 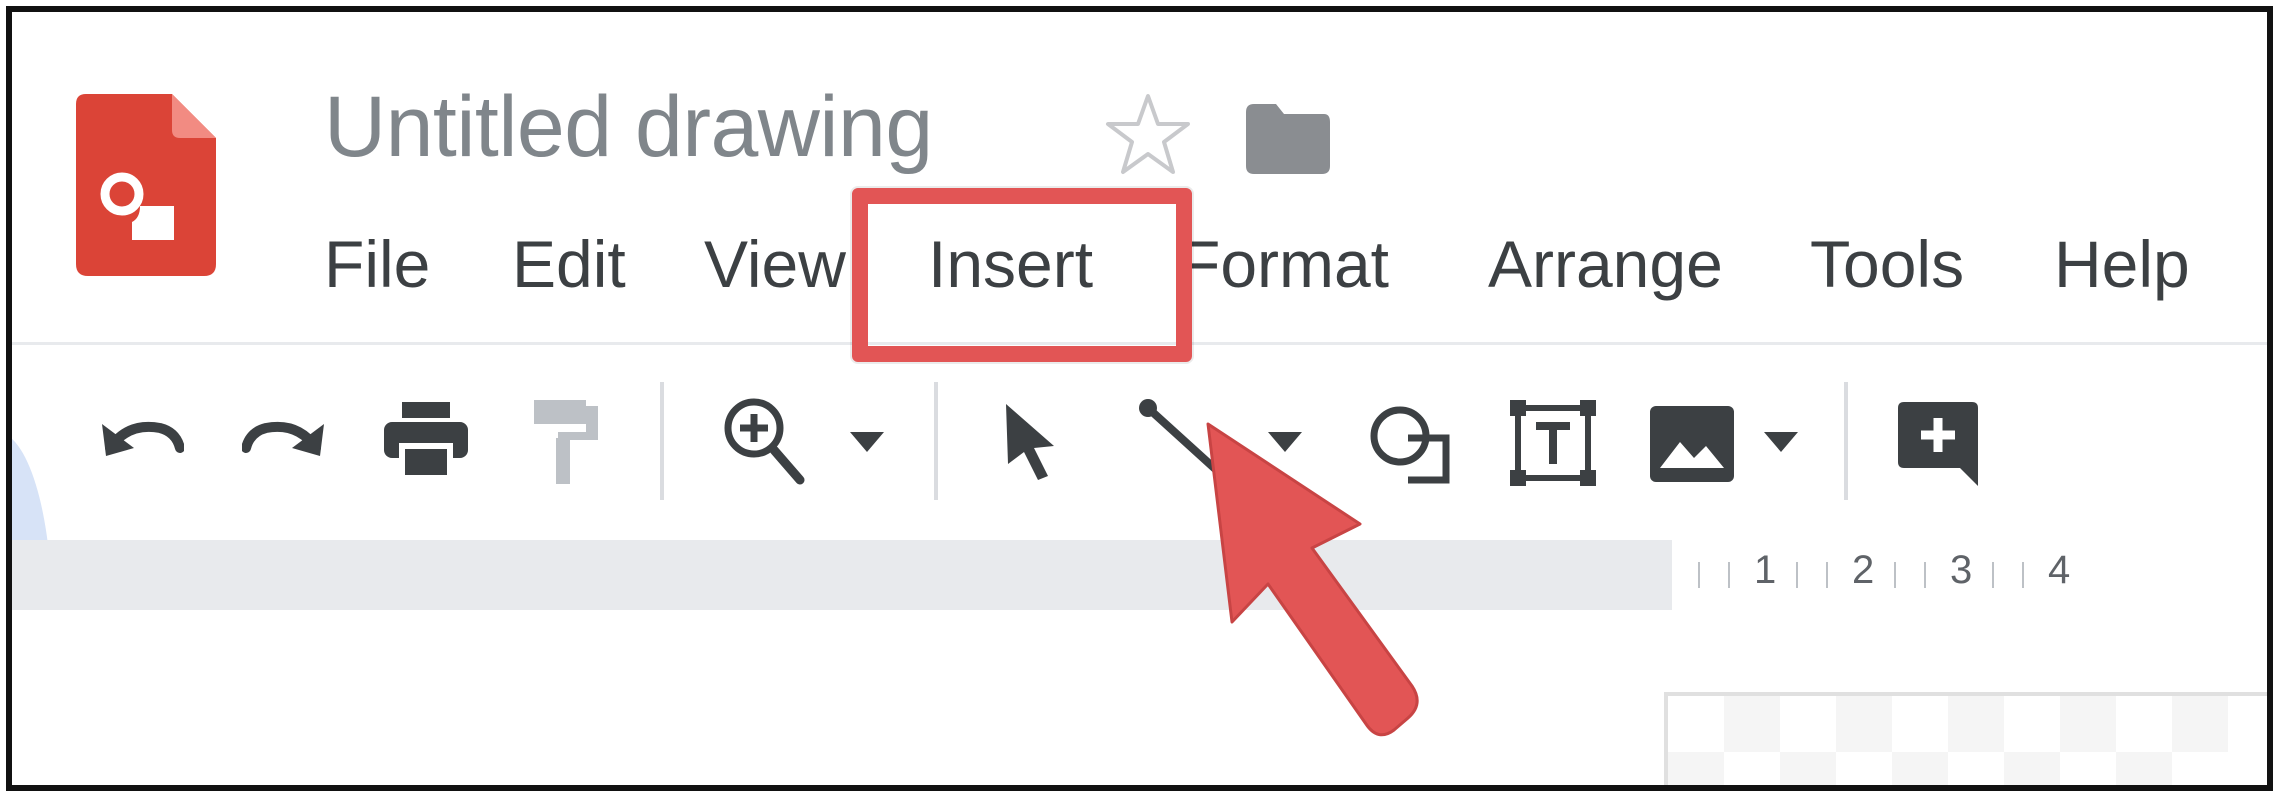 What do you see at coordinates (1887, 264) in the screenshot?
I see `menu-tools: Tools` at bounding box center [1887, 264].